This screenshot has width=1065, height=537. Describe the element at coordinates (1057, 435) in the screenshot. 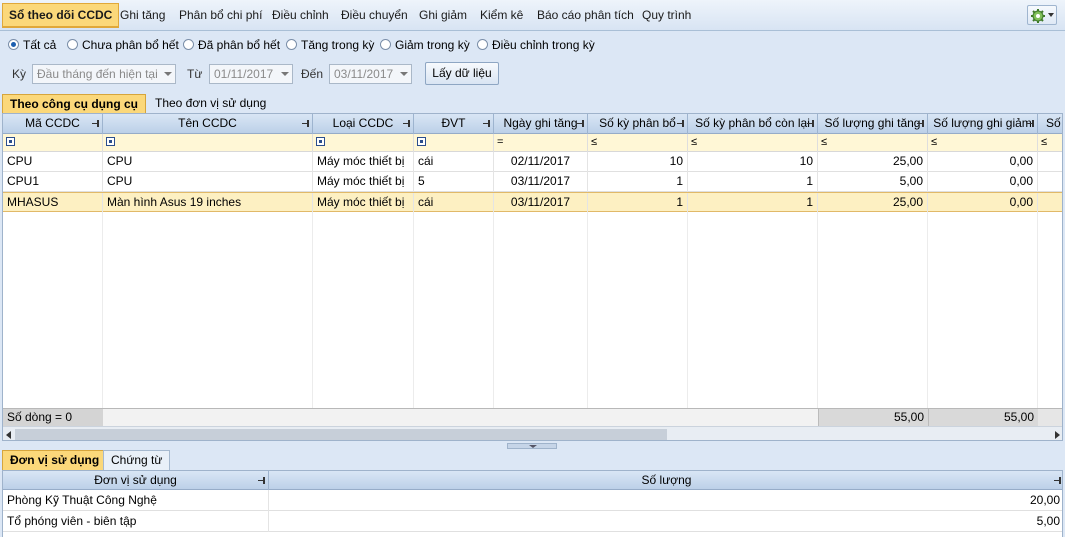

I see `scroll-right-icon` at that location.